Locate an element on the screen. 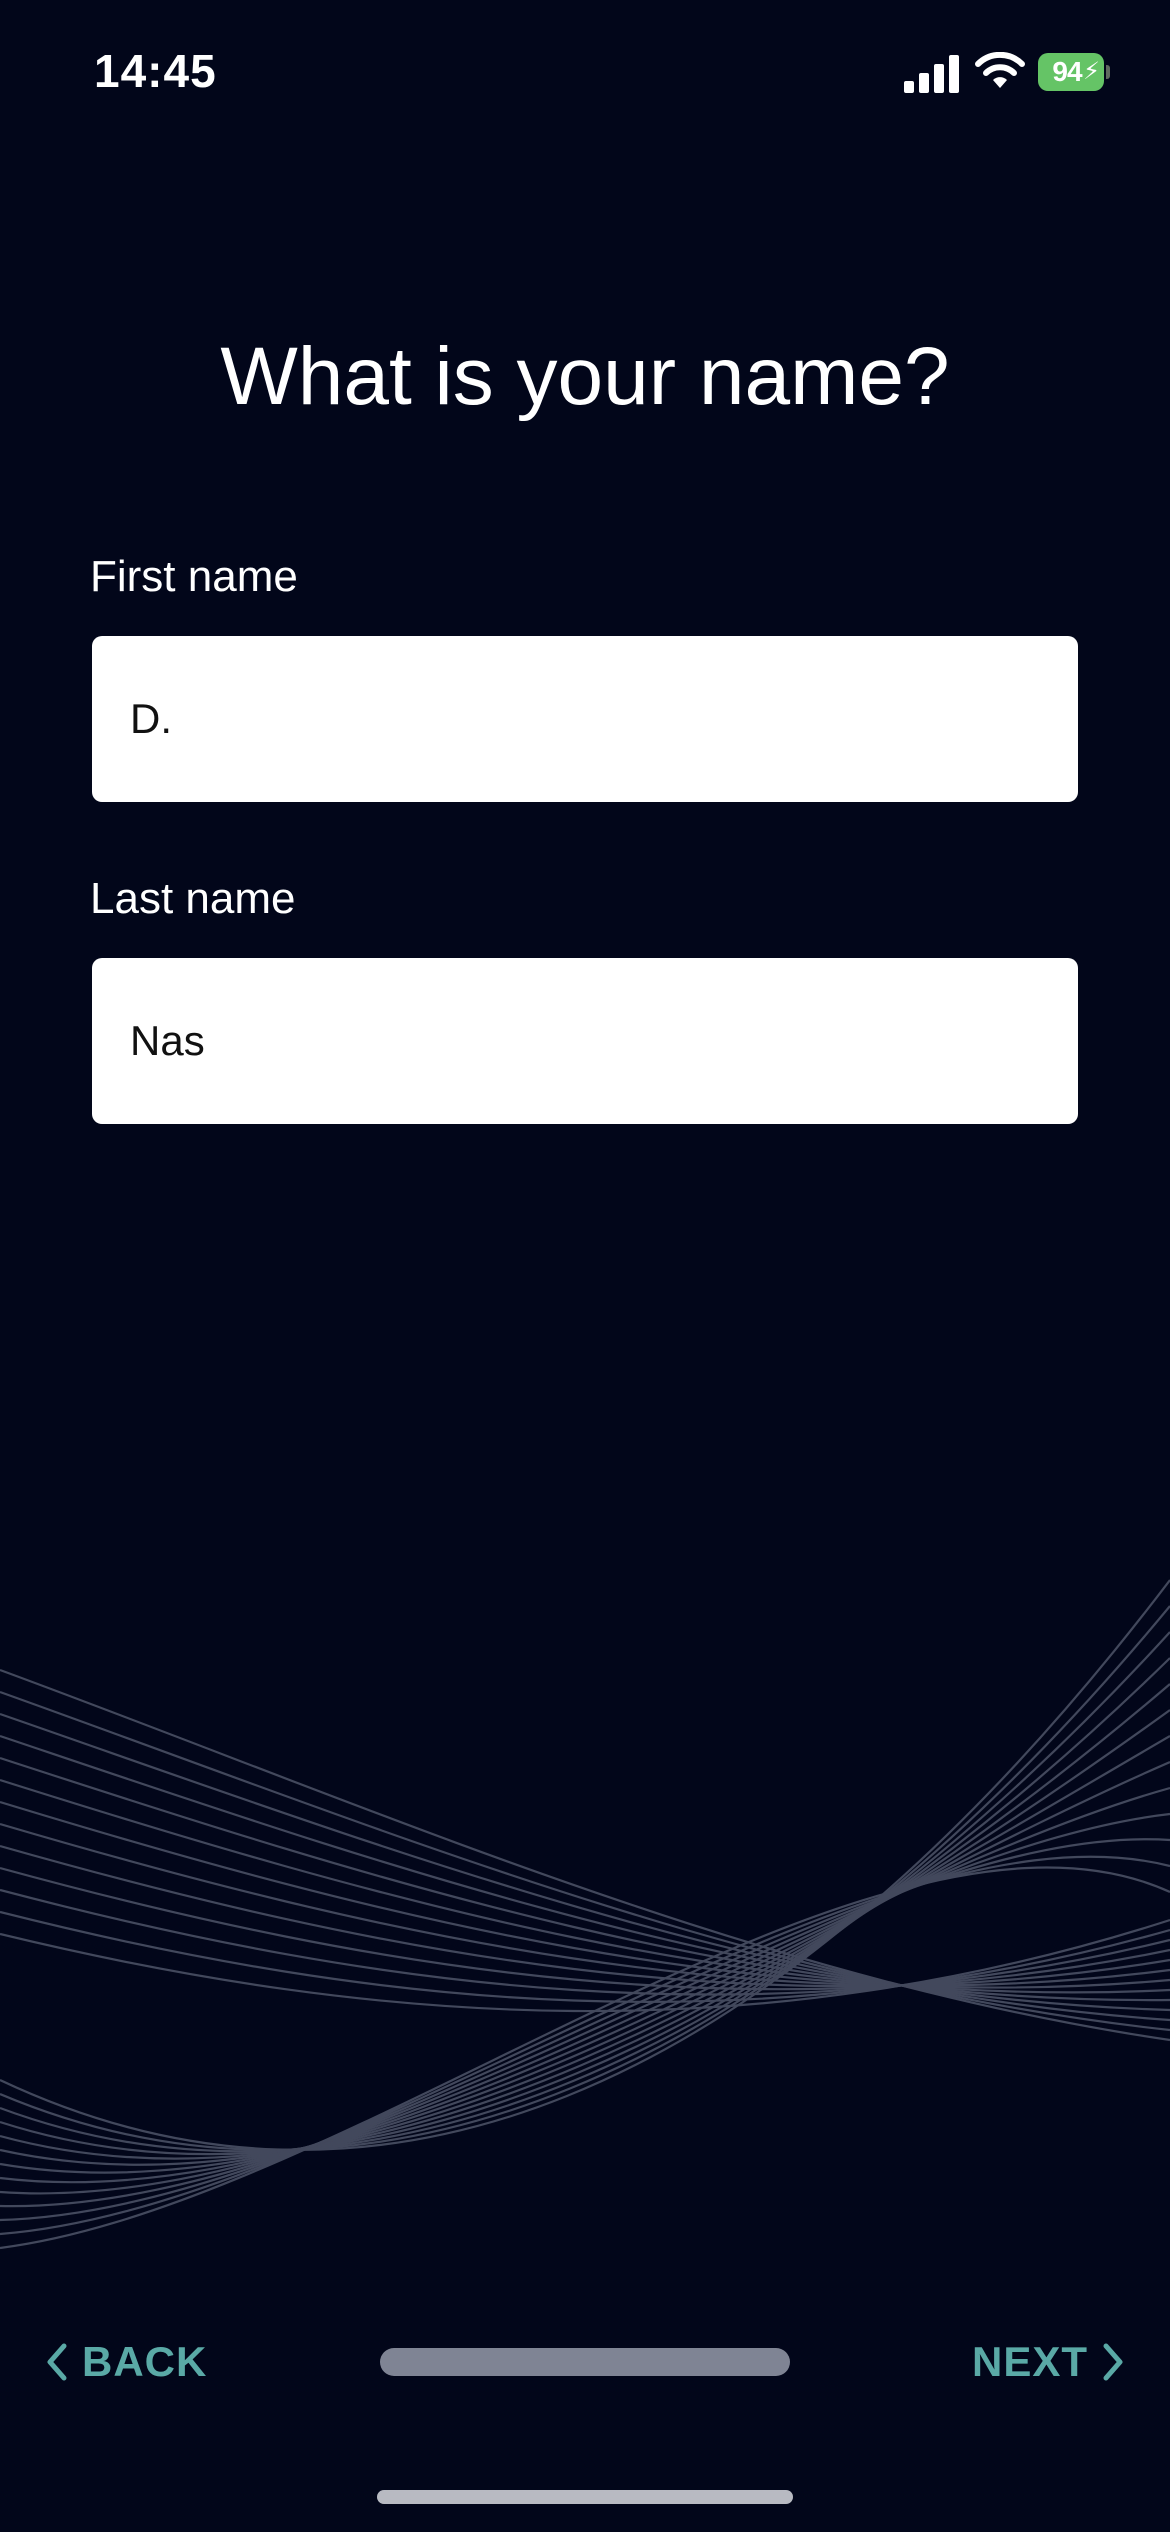  wifi-icon is located at coordinates (1000, 70).